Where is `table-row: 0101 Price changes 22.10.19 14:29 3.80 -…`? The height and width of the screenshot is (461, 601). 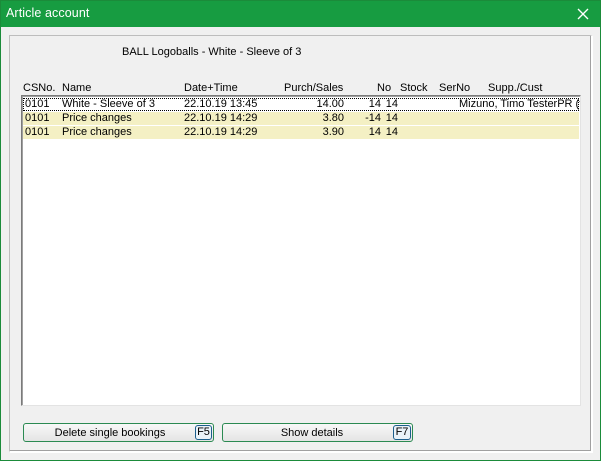 table-row: 0101 Price changes 22.10.19 14:29 3.80 -… is located at coordinates (301, 118).